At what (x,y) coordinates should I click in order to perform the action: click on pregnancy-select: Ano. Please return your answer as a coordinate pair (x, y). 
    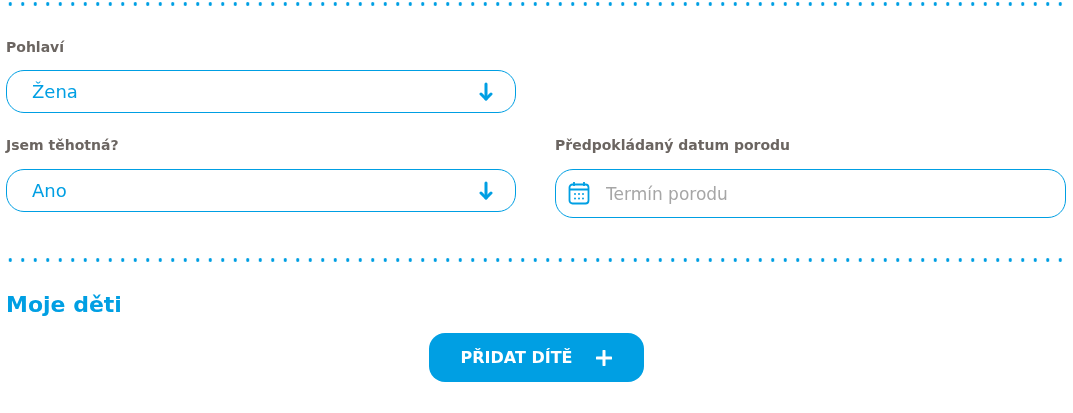
    Looking at the image, I should click on (261, 190).